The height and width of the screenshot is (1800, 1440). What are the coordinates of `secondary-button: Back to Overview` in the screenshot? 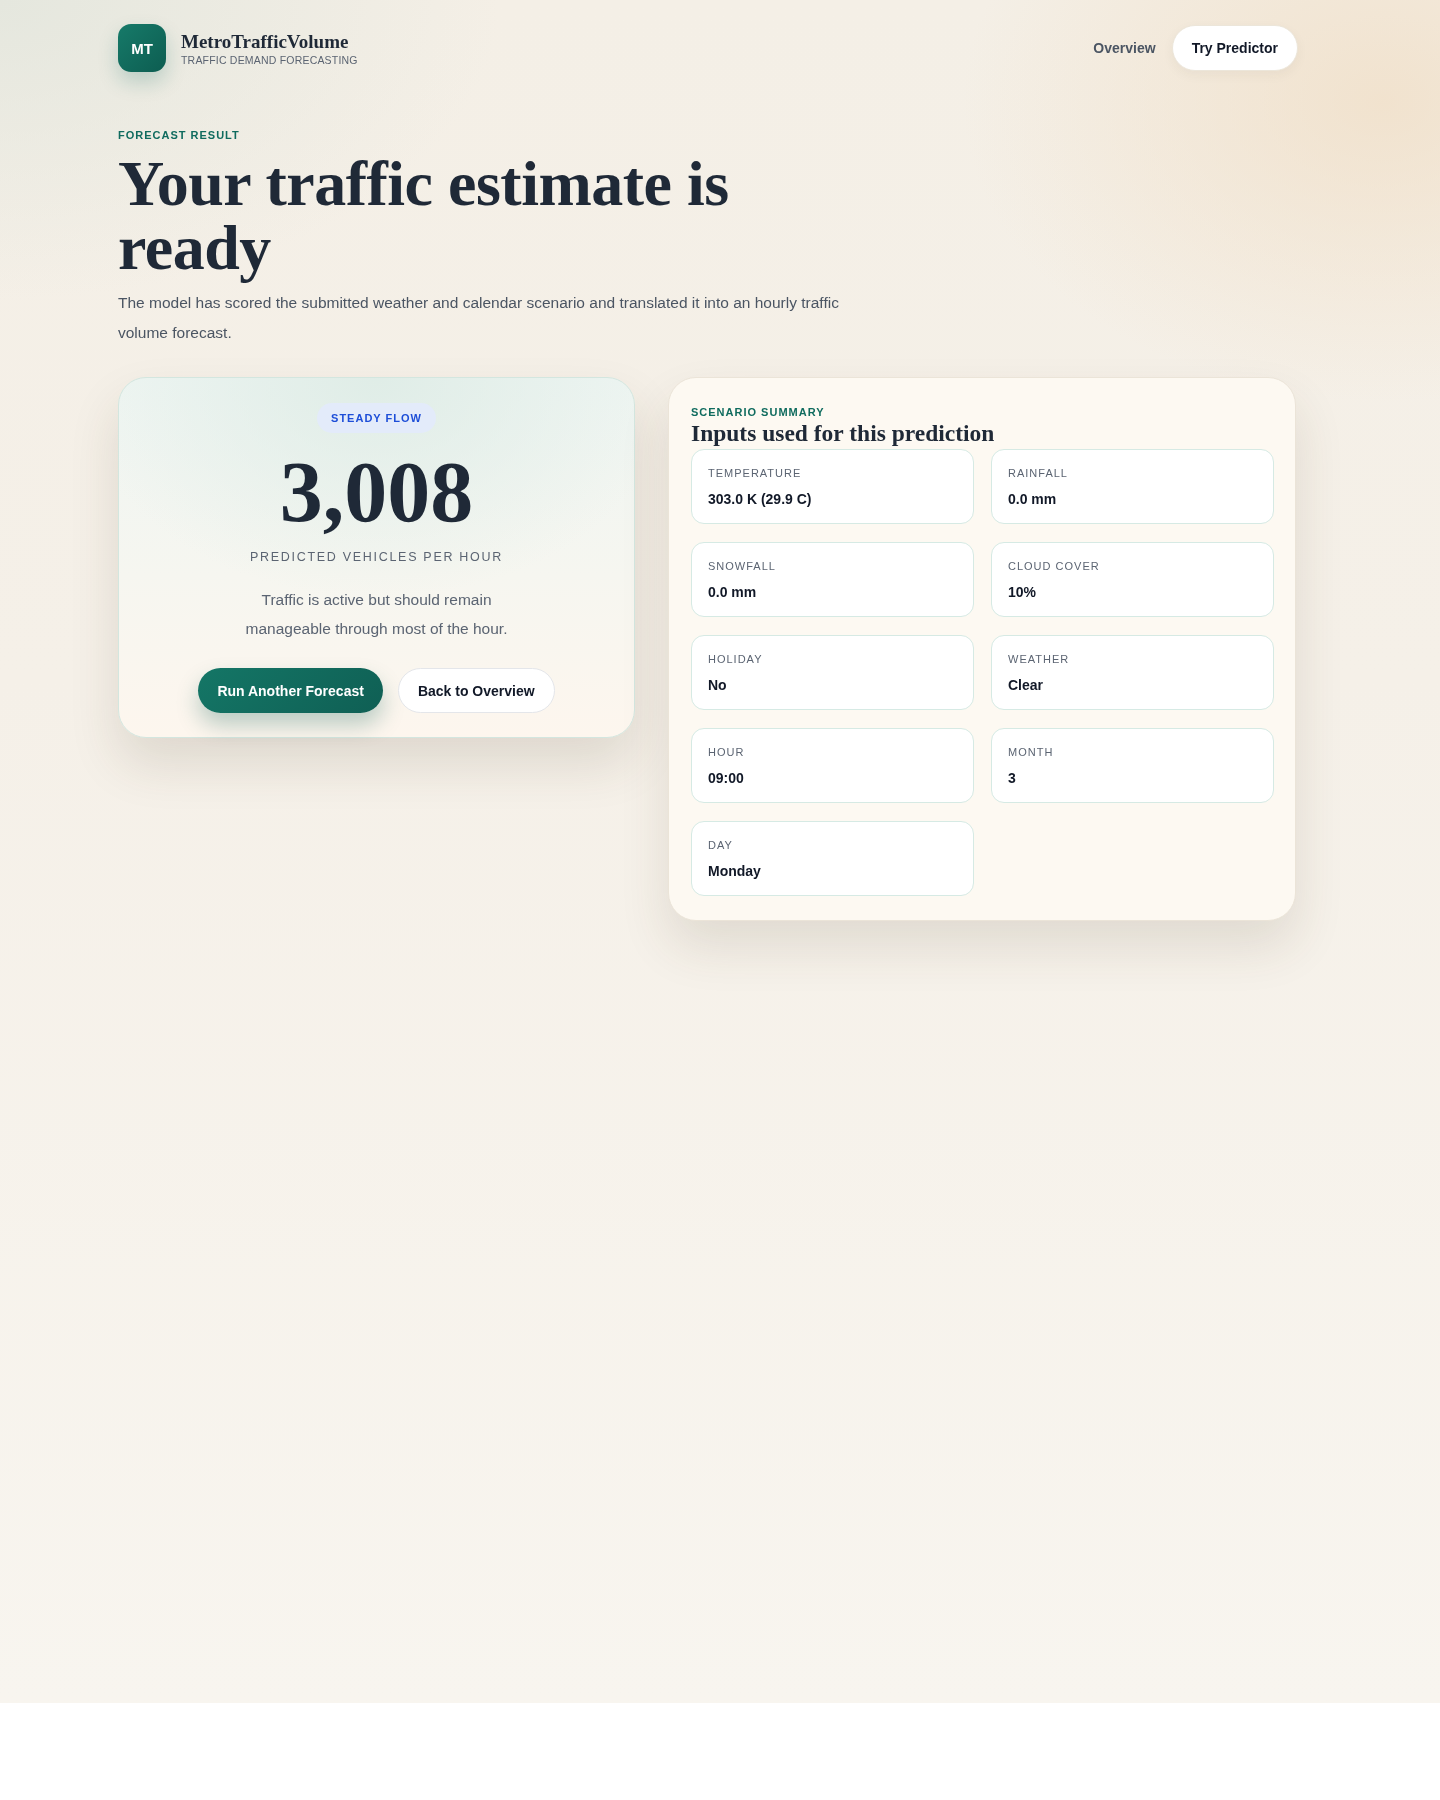 It's located at (476, 690).